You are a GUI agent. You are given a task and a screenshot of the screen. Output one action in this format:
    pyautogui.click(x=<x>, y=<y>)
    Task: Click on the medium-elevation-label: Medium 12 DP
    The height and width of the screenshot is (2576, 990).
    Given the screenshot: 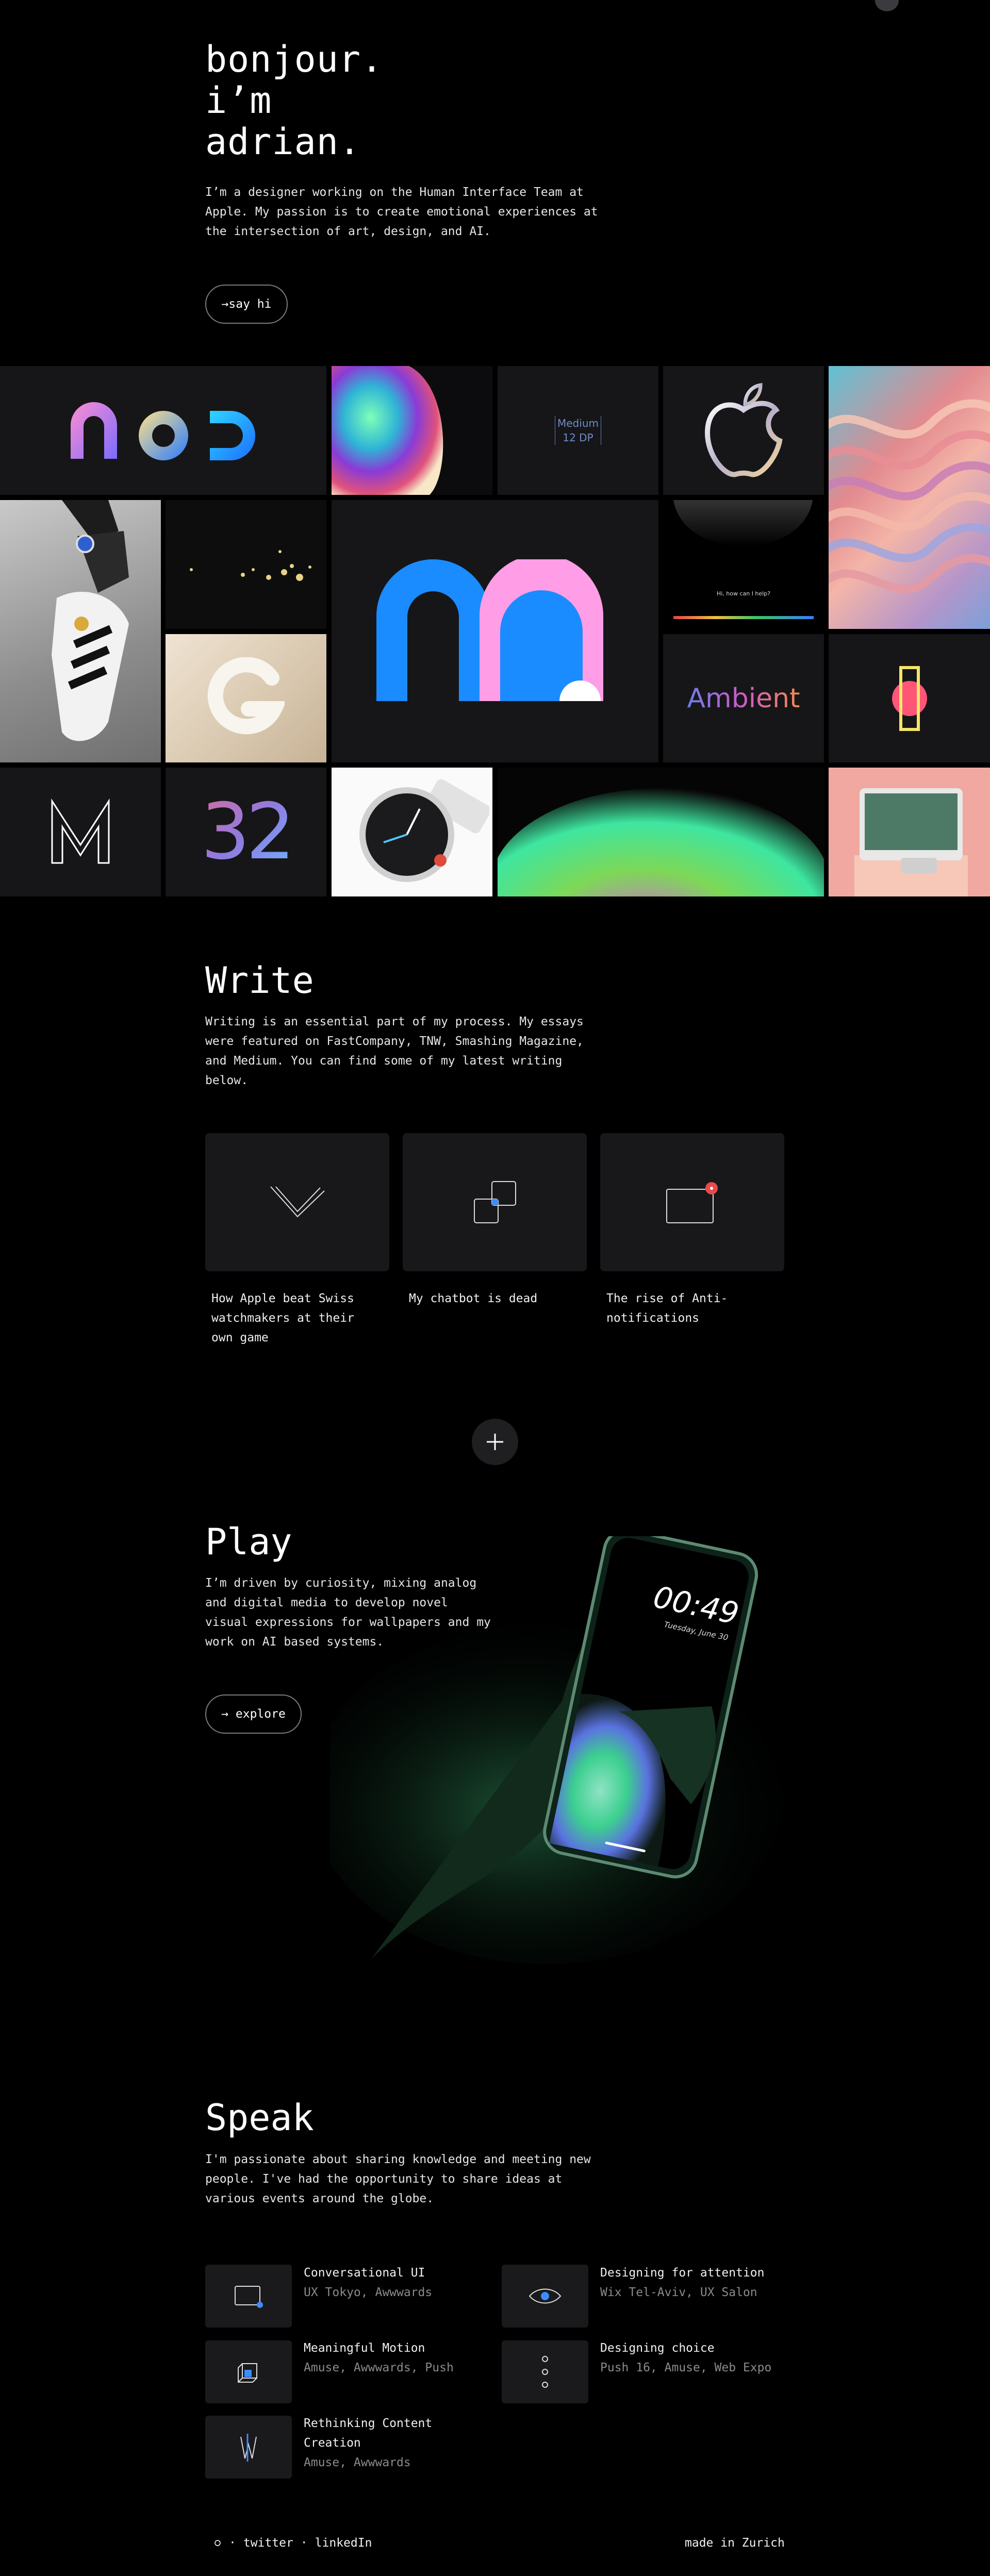 What is the action you would take?
    pyautogui.click(x=578, y=431)
    